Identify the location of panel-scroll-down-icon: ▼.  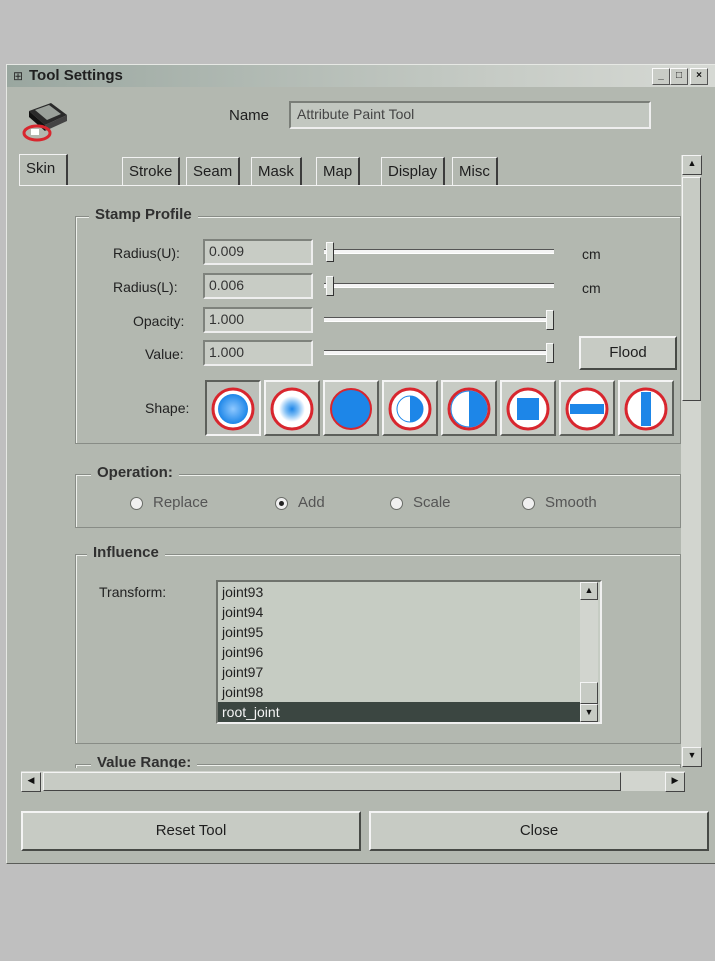
(692, 757).